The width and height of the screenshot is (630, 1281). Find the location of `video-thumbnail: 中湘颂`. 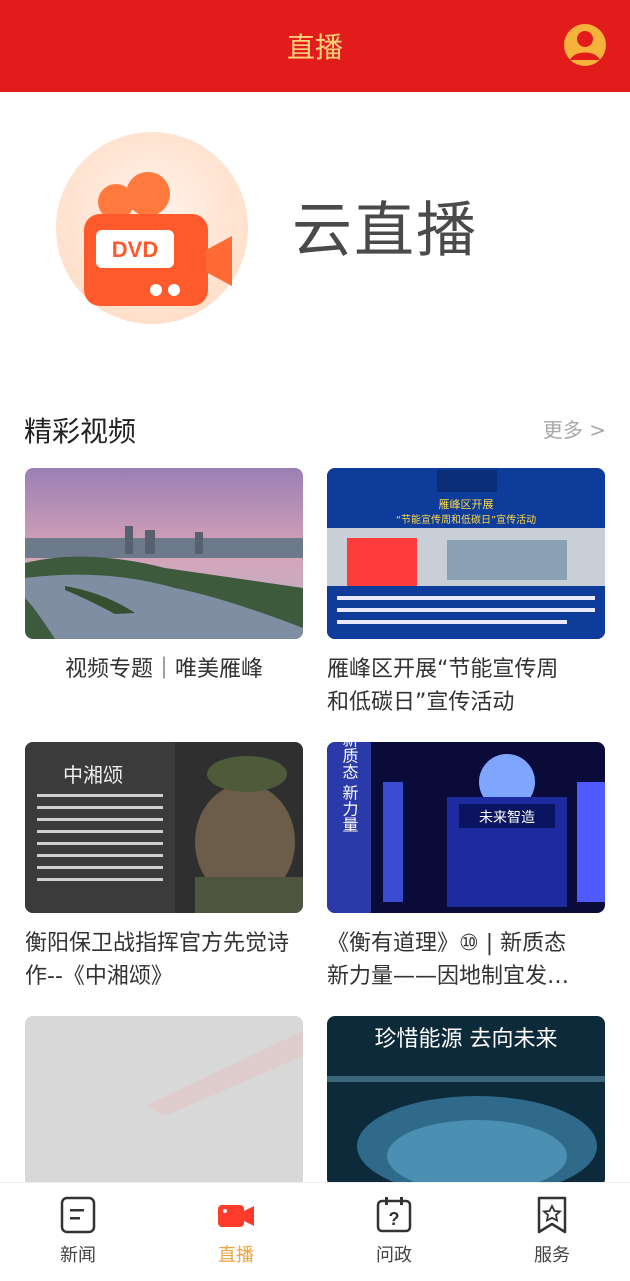

video-thumbnail: 中湘颂 is located at coordinates (164, 827).